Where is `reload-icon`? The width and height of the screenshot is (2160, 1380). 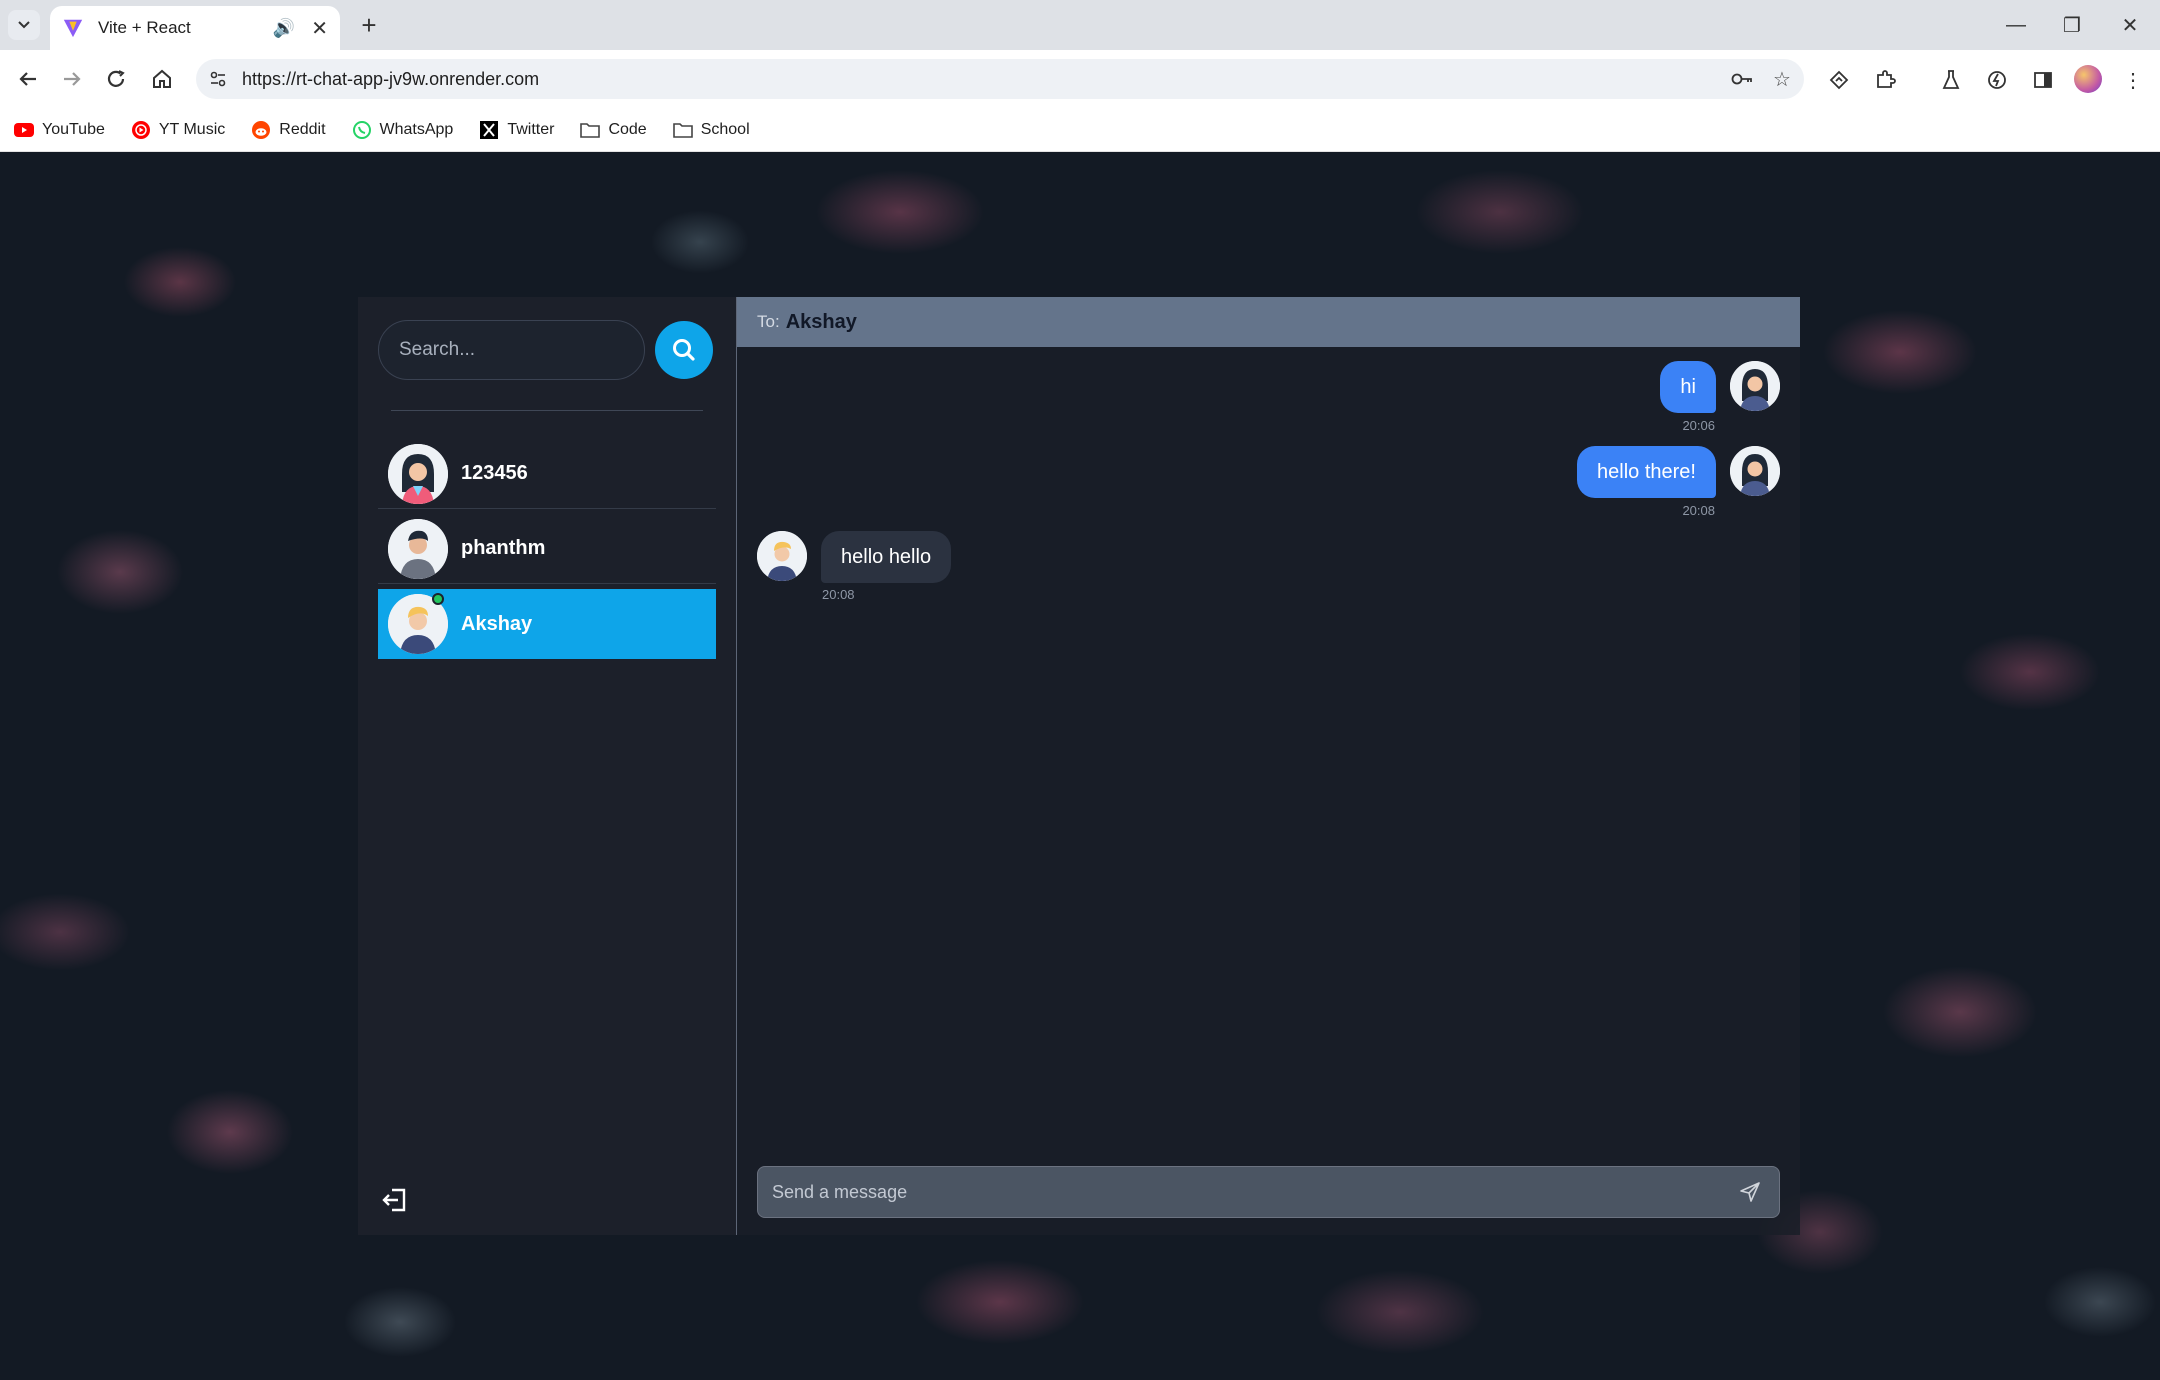
reload-icon is located at coordinates (116, 78).